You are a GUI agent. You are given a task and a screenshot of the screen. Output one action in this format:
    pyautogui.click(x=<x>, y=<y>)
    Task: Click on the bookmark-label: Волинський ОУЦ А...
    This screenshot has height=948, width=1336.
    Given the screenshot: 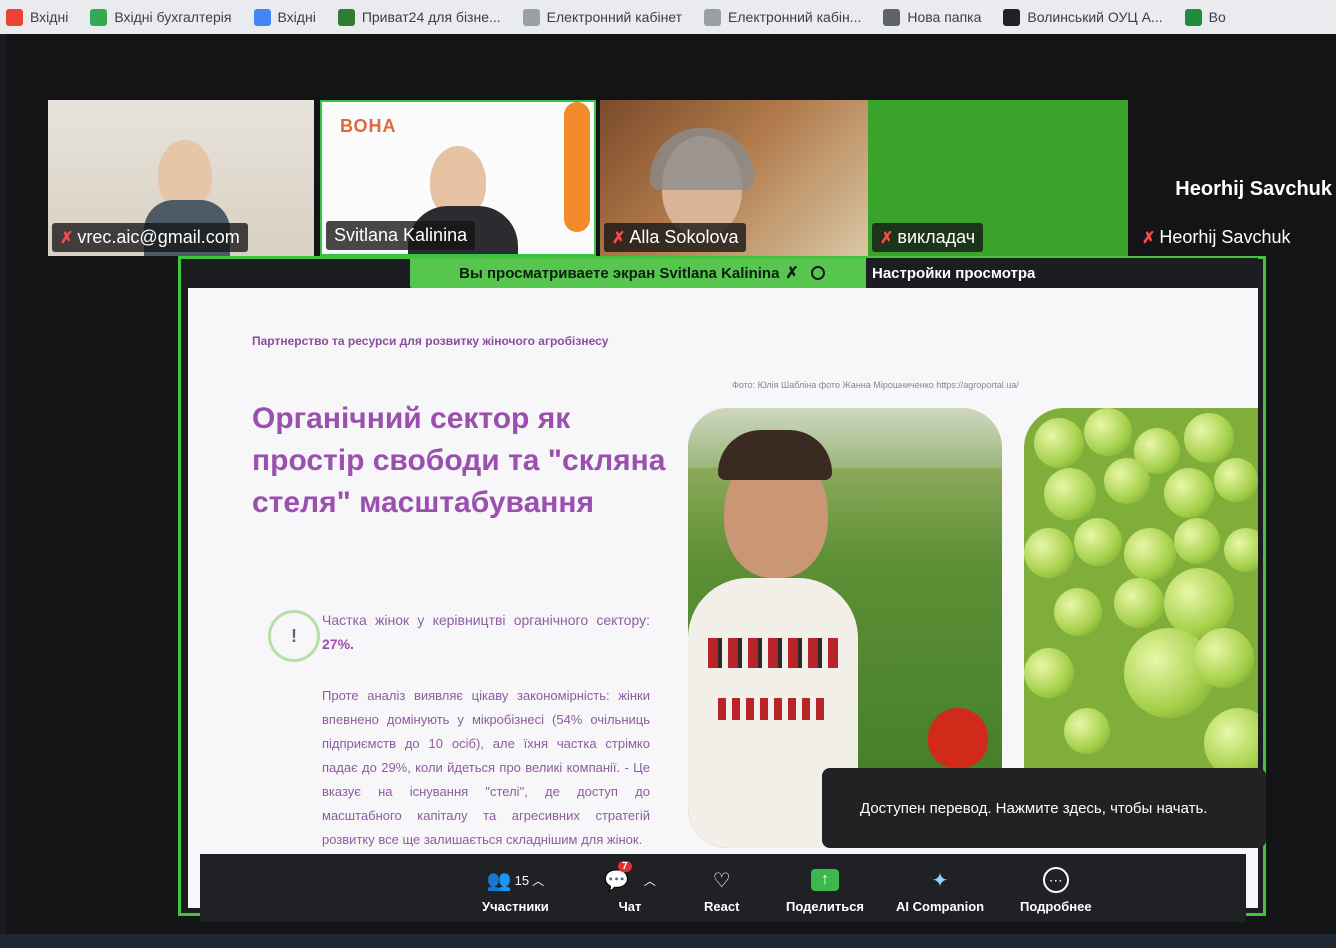 What is the action you would take?
    pyautogui.click(x=1095, y=17)
    